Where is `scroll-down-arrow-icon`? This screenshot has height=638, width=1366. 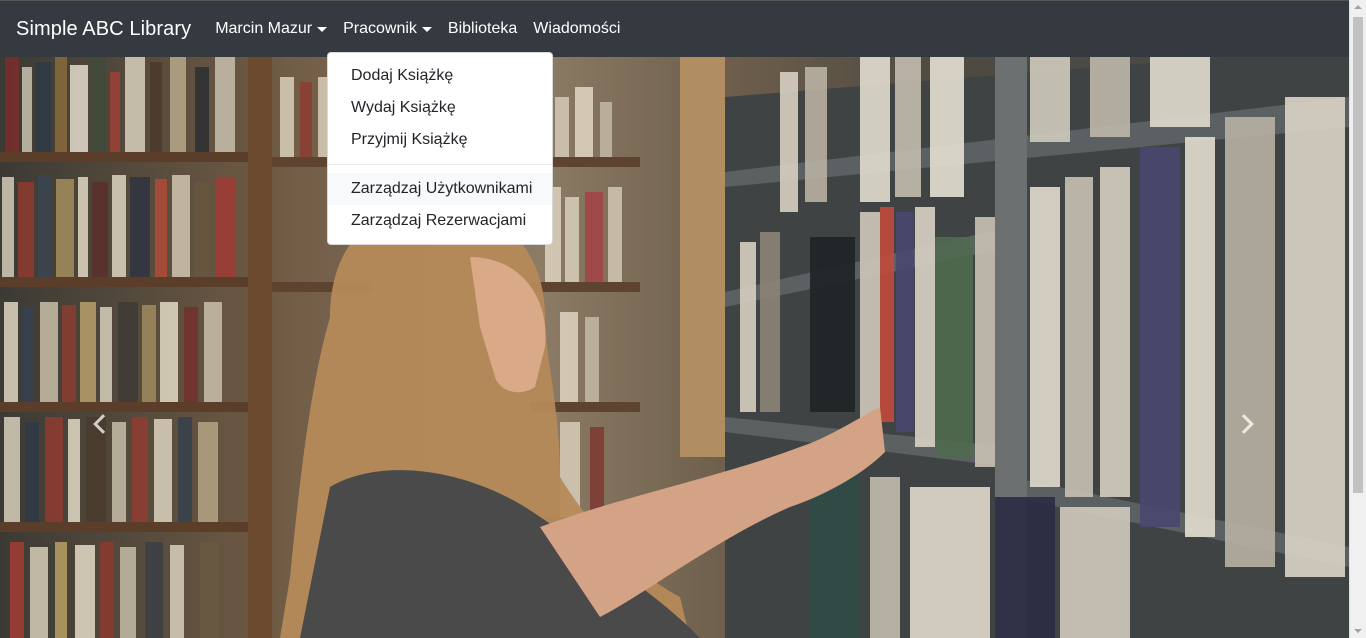 scroll-down-arrow-icon is located at coordinates (1358, 631).